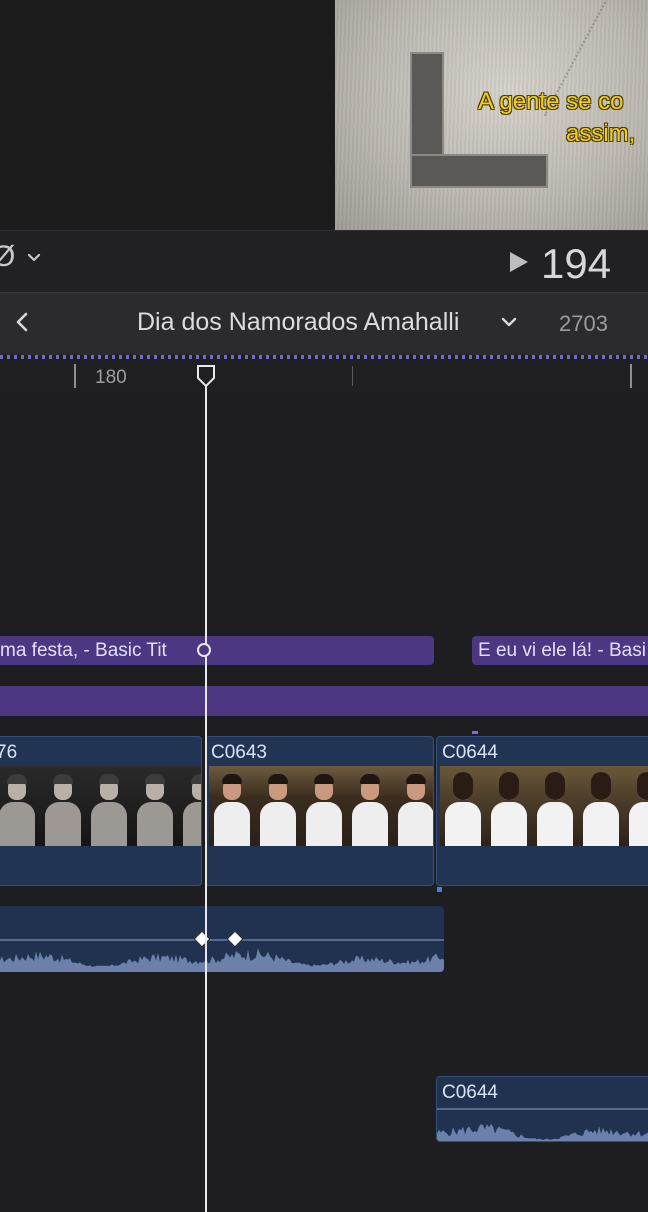 This screenshot has height=1212, width=648. What do you see at coordinates (601, 133) in the screenshot?
I see `subtitle-line-2: assim,` at bounding box center [601, 133].